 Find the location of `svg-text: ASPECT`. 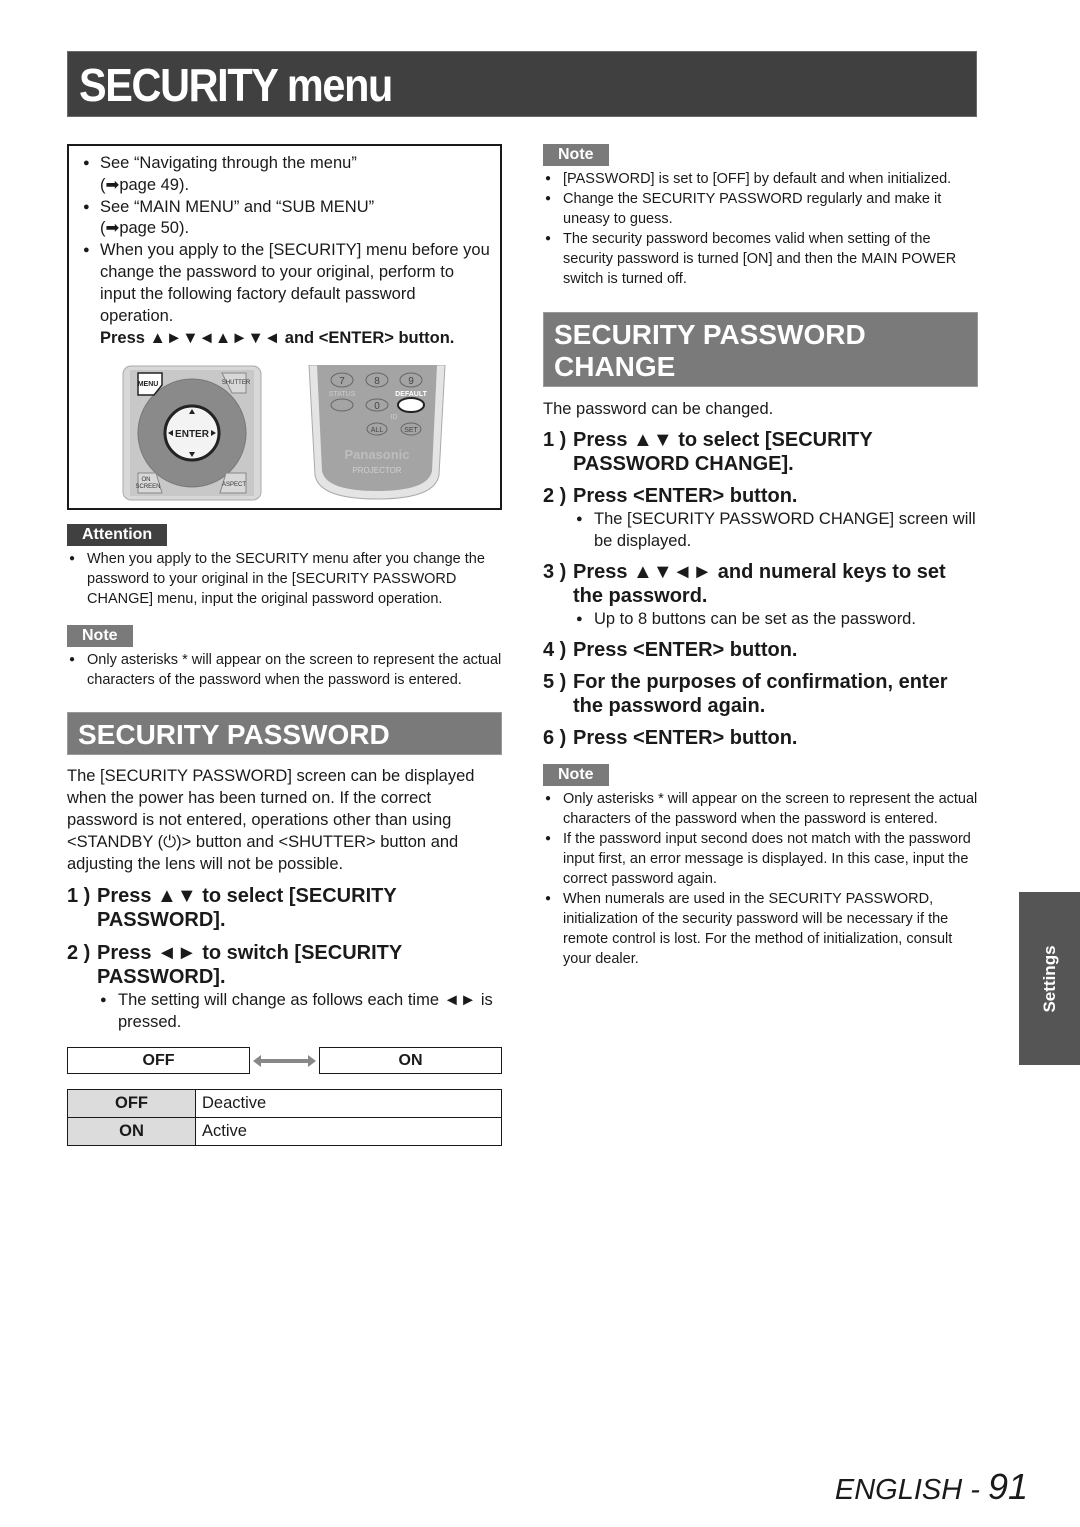

svg-text: ASPECT is located at coordinates (234, 485).